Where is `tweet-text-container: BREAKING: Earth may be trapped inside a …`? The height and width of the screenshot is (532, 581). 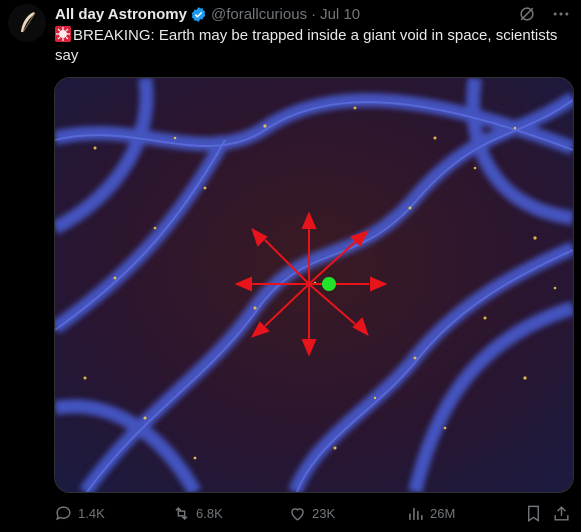
tweet-text-container: BREAKING: Earth may be trapped inside a … is located at coordinates (315, 46).